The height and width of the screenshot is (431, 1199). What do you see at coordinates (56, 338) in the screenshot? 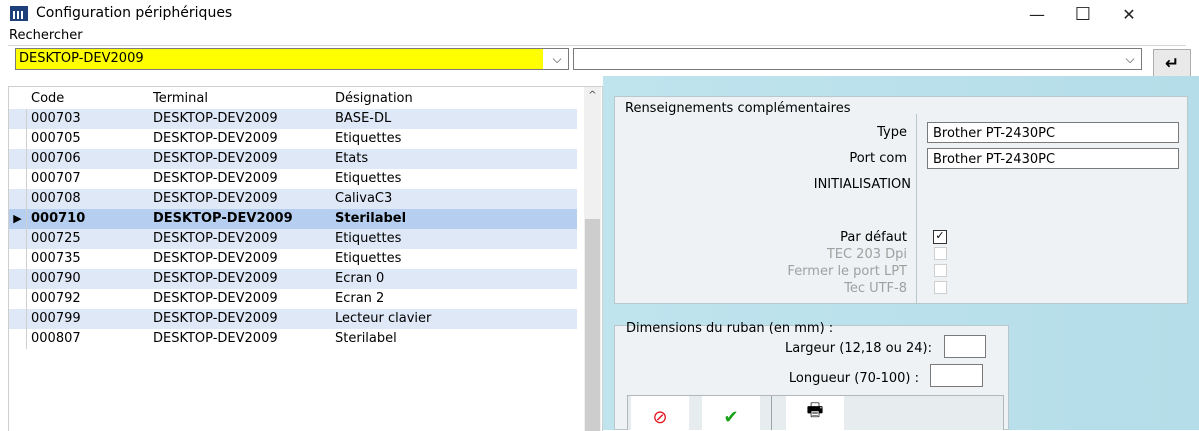
I see `cell-code: 000807` at bounding box center [56, 338].